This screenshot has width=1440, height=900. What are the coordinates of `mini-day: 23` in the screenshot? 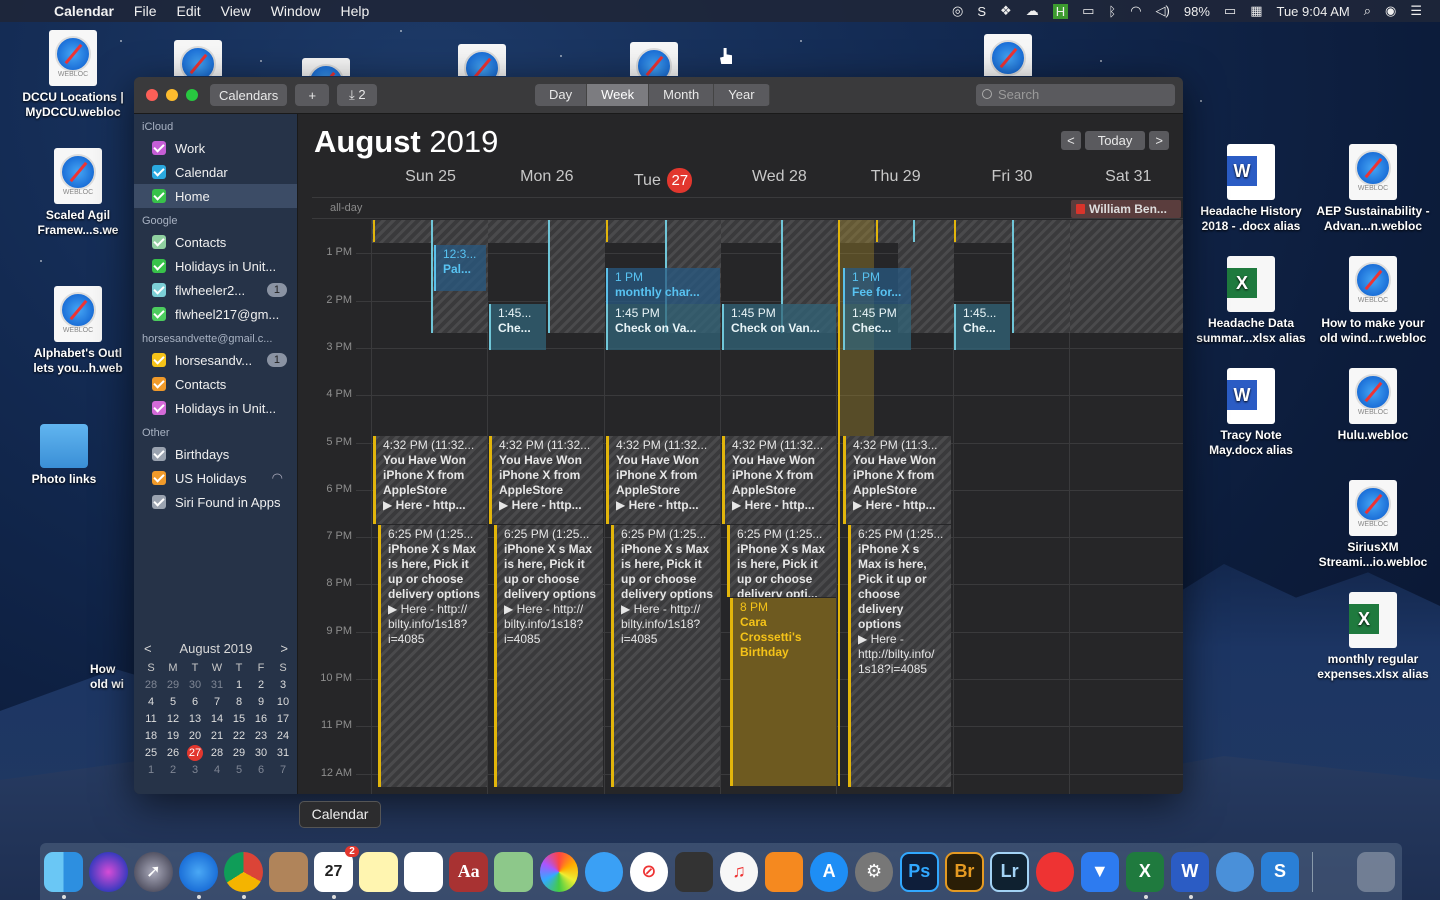 It's located at (261, 736).